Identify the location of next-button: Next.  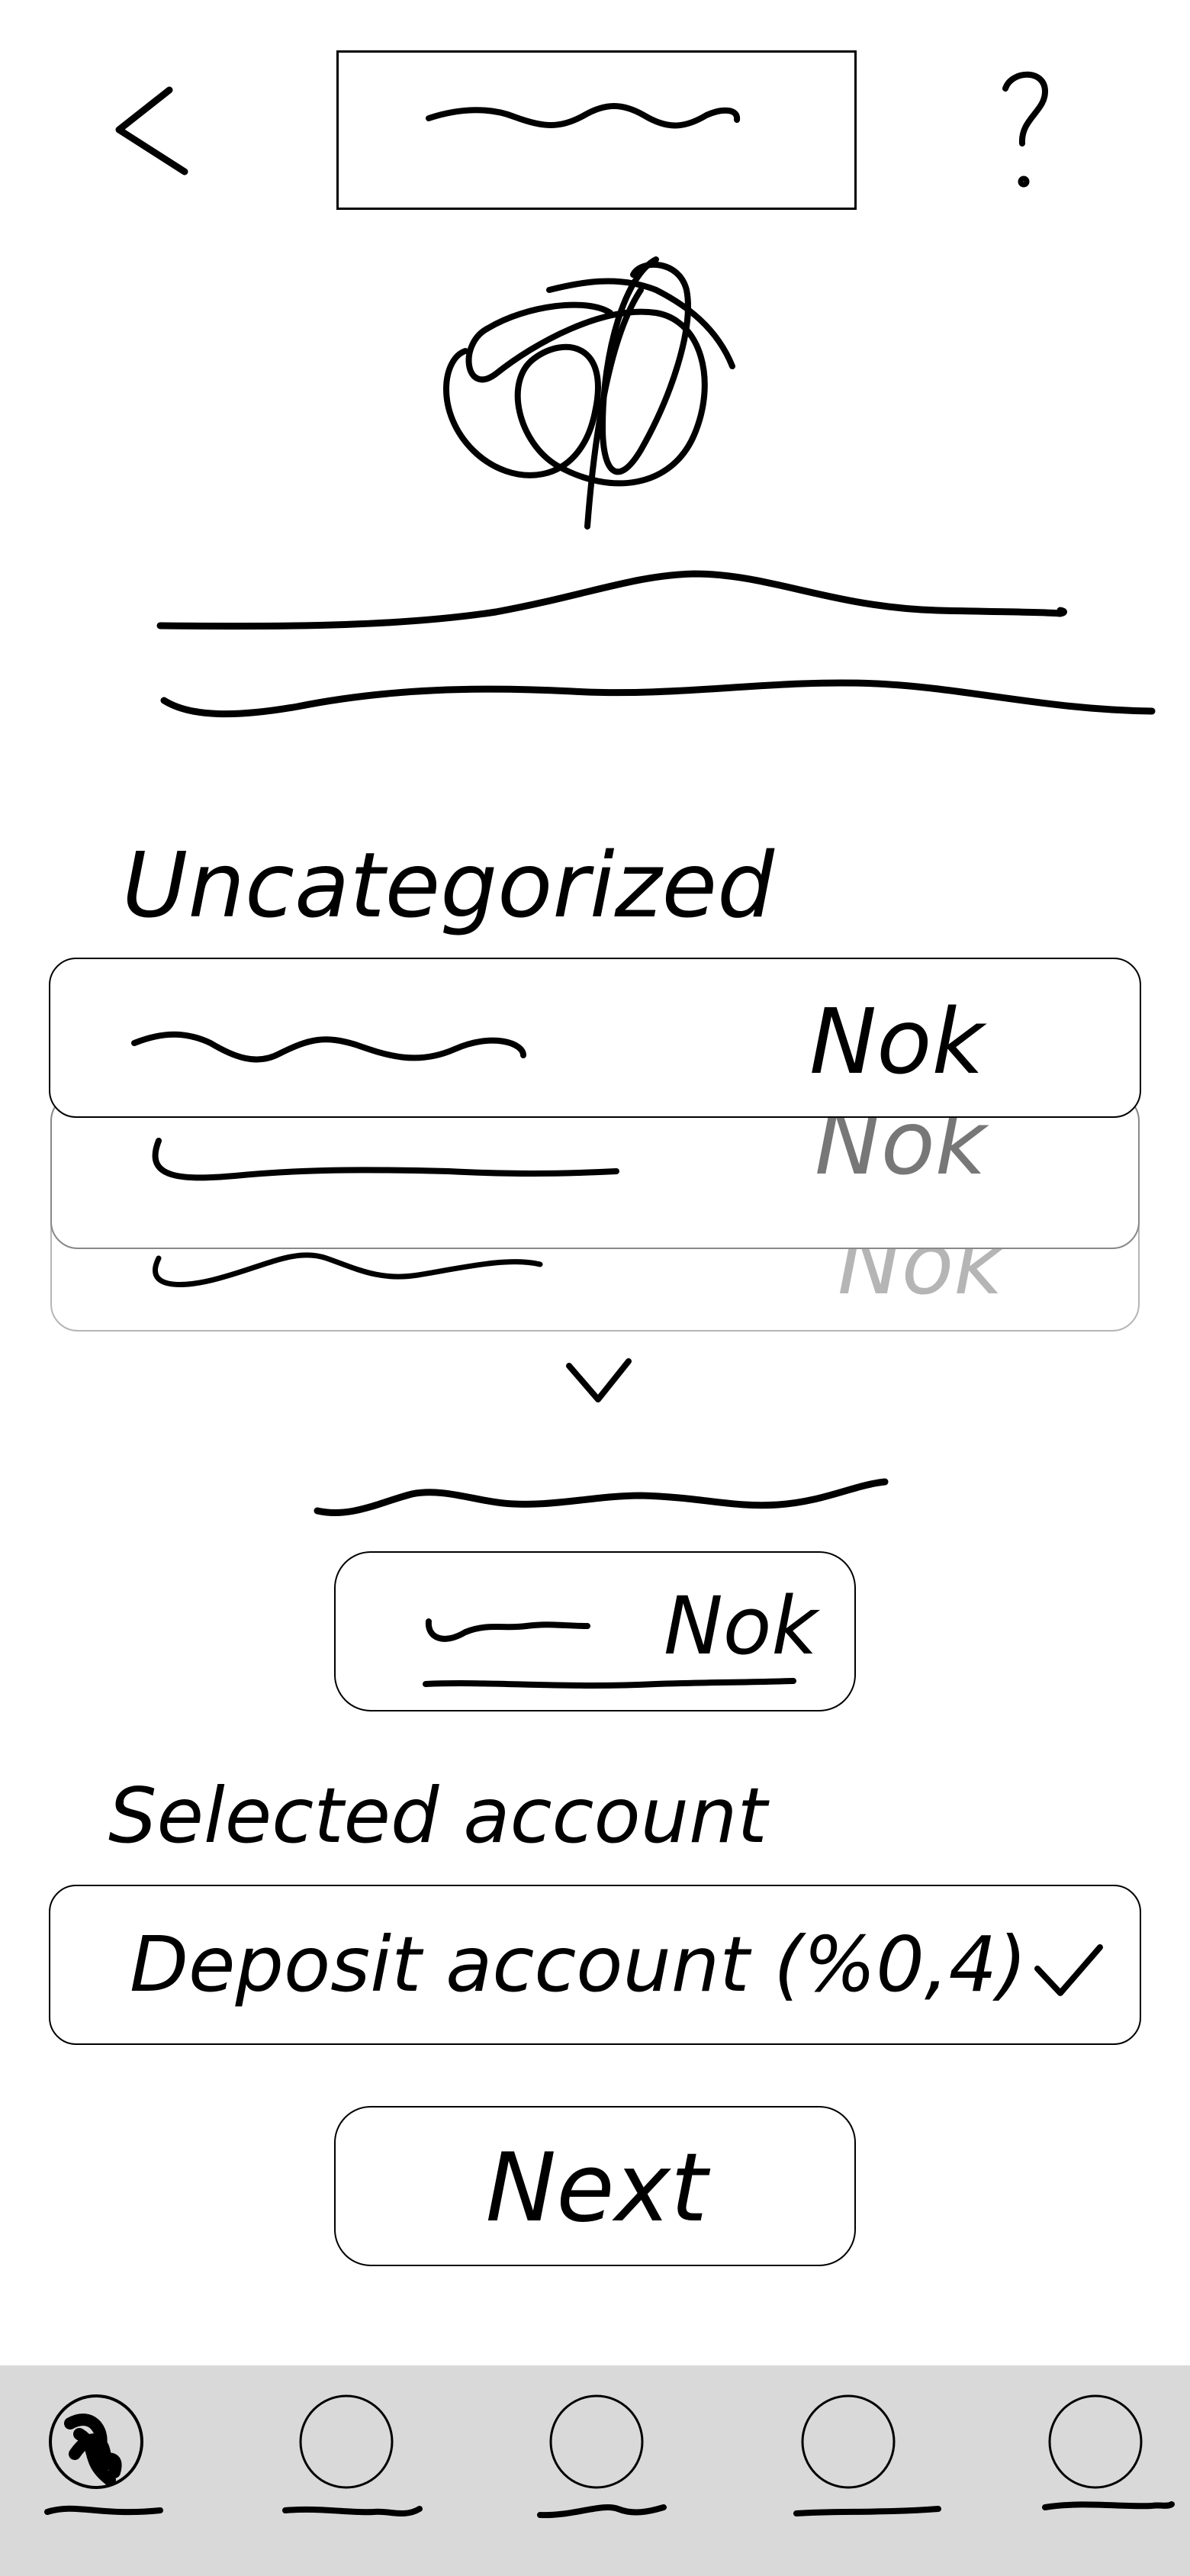
(595, 2186).